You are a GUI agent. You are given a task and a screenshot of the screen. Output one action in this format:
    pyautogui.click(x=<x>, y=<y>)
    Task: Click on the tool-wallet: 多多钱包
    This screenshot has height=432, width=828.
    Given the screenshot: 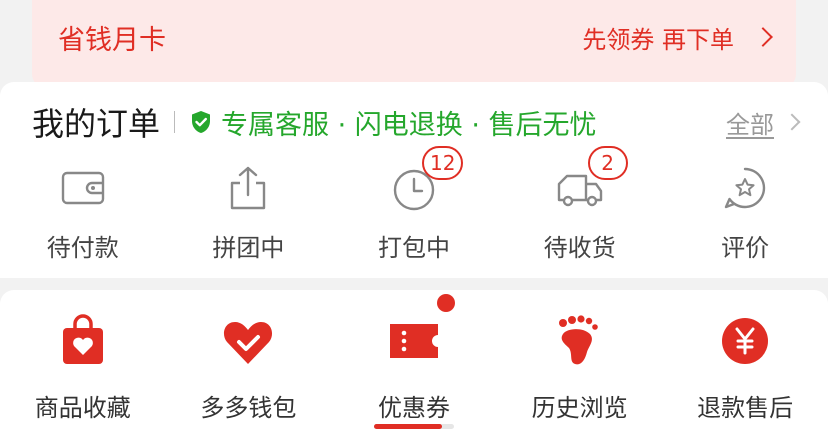 What is the action you would take?
    pyautogui.click(x=249, y=368)
    